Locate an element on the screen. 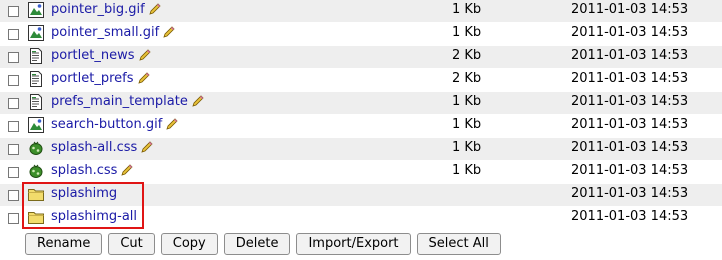  file-link: splash-all.css is located at coordinates (94, 147).